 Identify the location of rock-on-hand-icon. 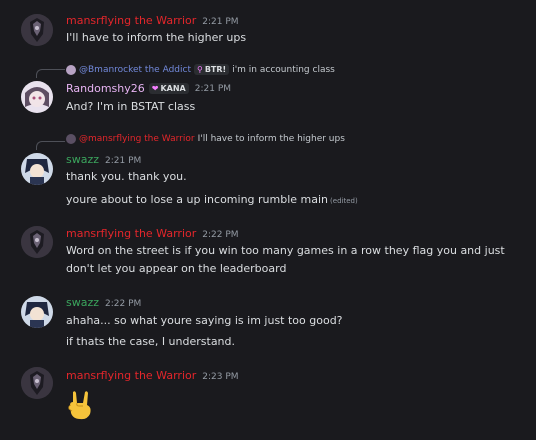
(81, 405).